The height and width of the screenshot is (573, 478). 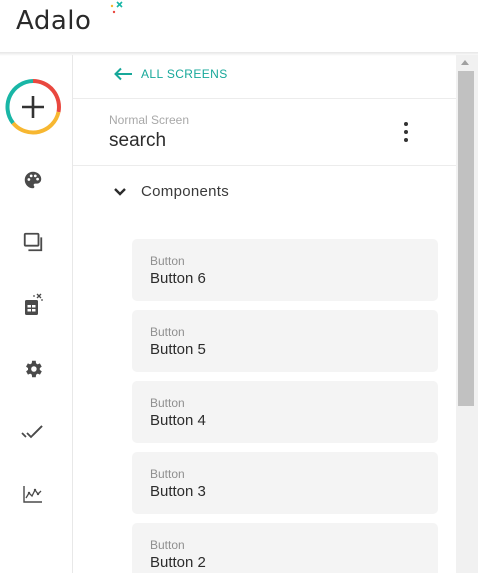 I want to click on add-component-button, so click(x=33, y=107).